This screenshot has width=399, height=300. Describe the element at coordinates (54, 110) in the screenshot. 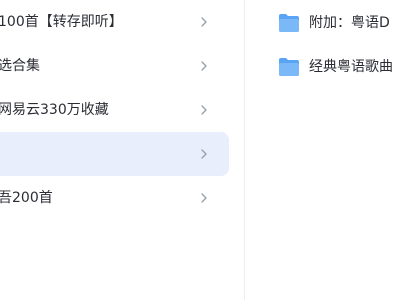

I see `list-item-label: 网易云330万收藏` at that location.